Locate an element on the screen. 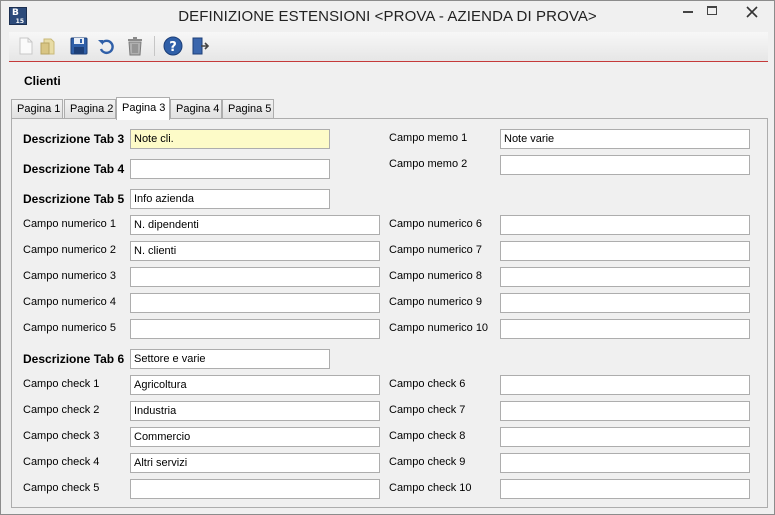 This screenshot has height=515, width=775. toolbar-separator is located at coordinates (154, 46).